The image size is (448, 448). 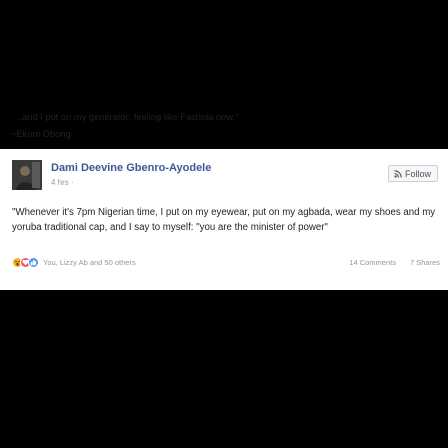 What do you see at coordinates (372, 262) in the screenshot?
I see `comments-count: 14 Comments` at bounding box center [372, 262].